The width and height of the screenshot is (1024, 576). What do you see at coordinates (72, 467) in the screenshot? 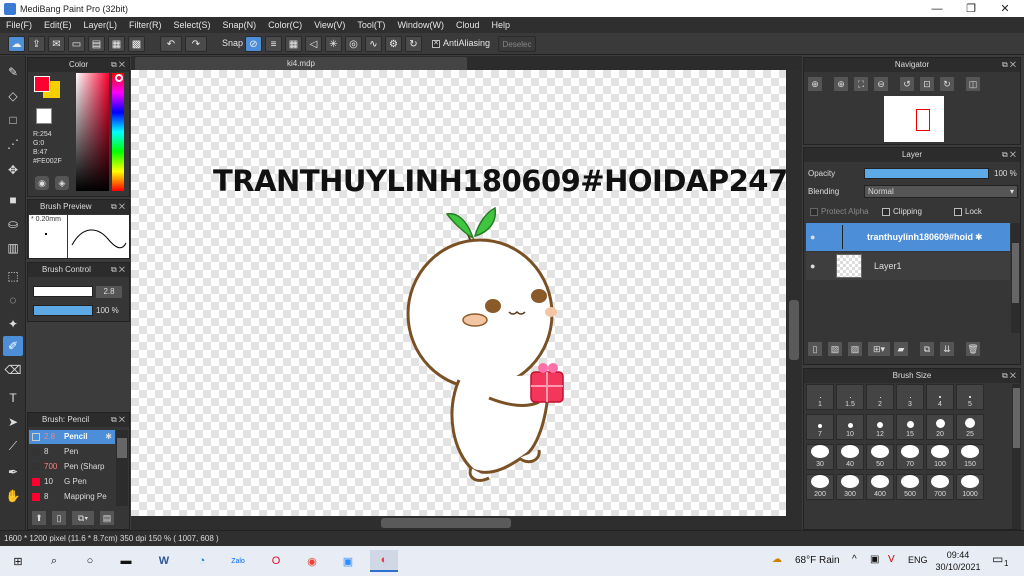
I see `brush-item-pen-sharp: 700 Pen (Sharp` at bounding box center [72, 467].